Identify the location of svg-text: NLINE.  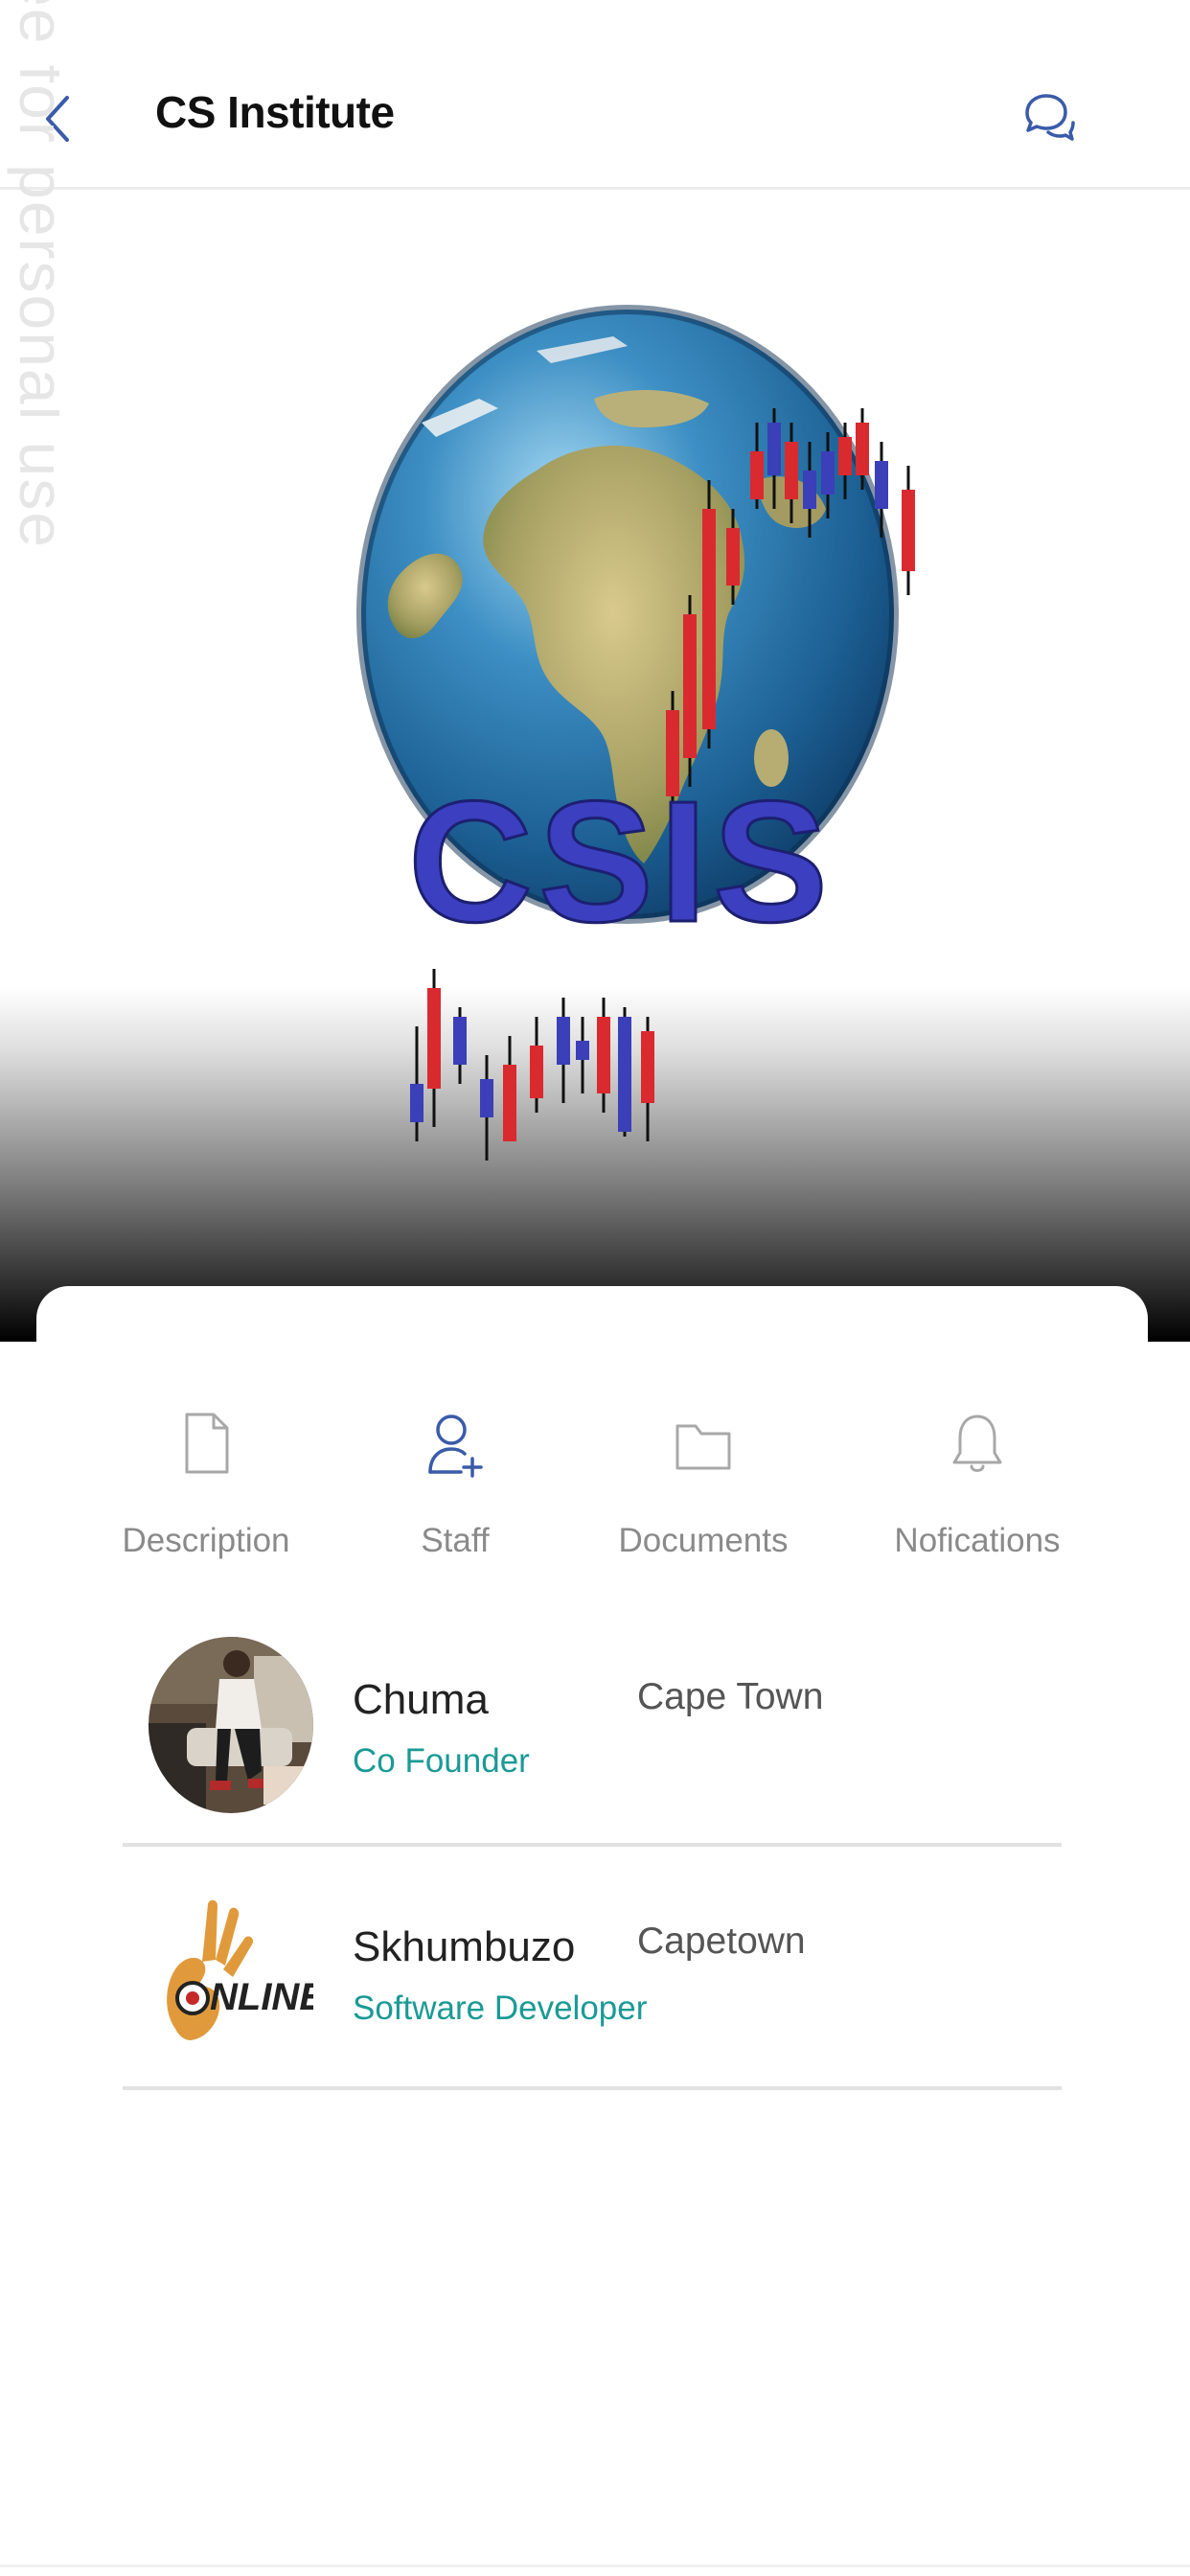
(262, 1997).